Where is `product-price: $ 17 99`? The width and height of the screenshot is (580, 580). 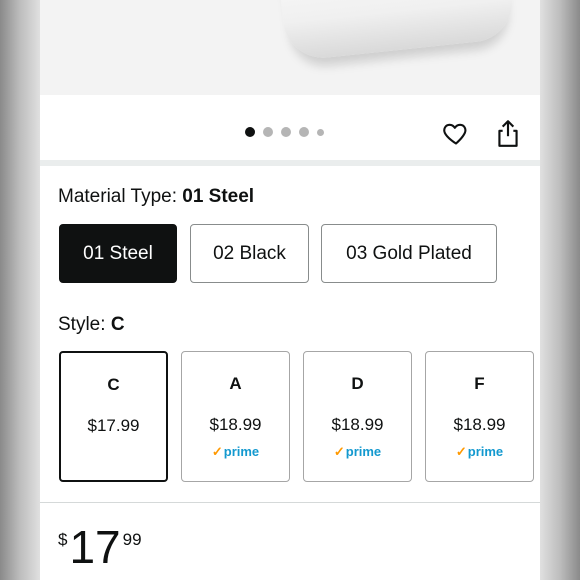 product-price: $ 17 99 is located at coordinates (100, 547).